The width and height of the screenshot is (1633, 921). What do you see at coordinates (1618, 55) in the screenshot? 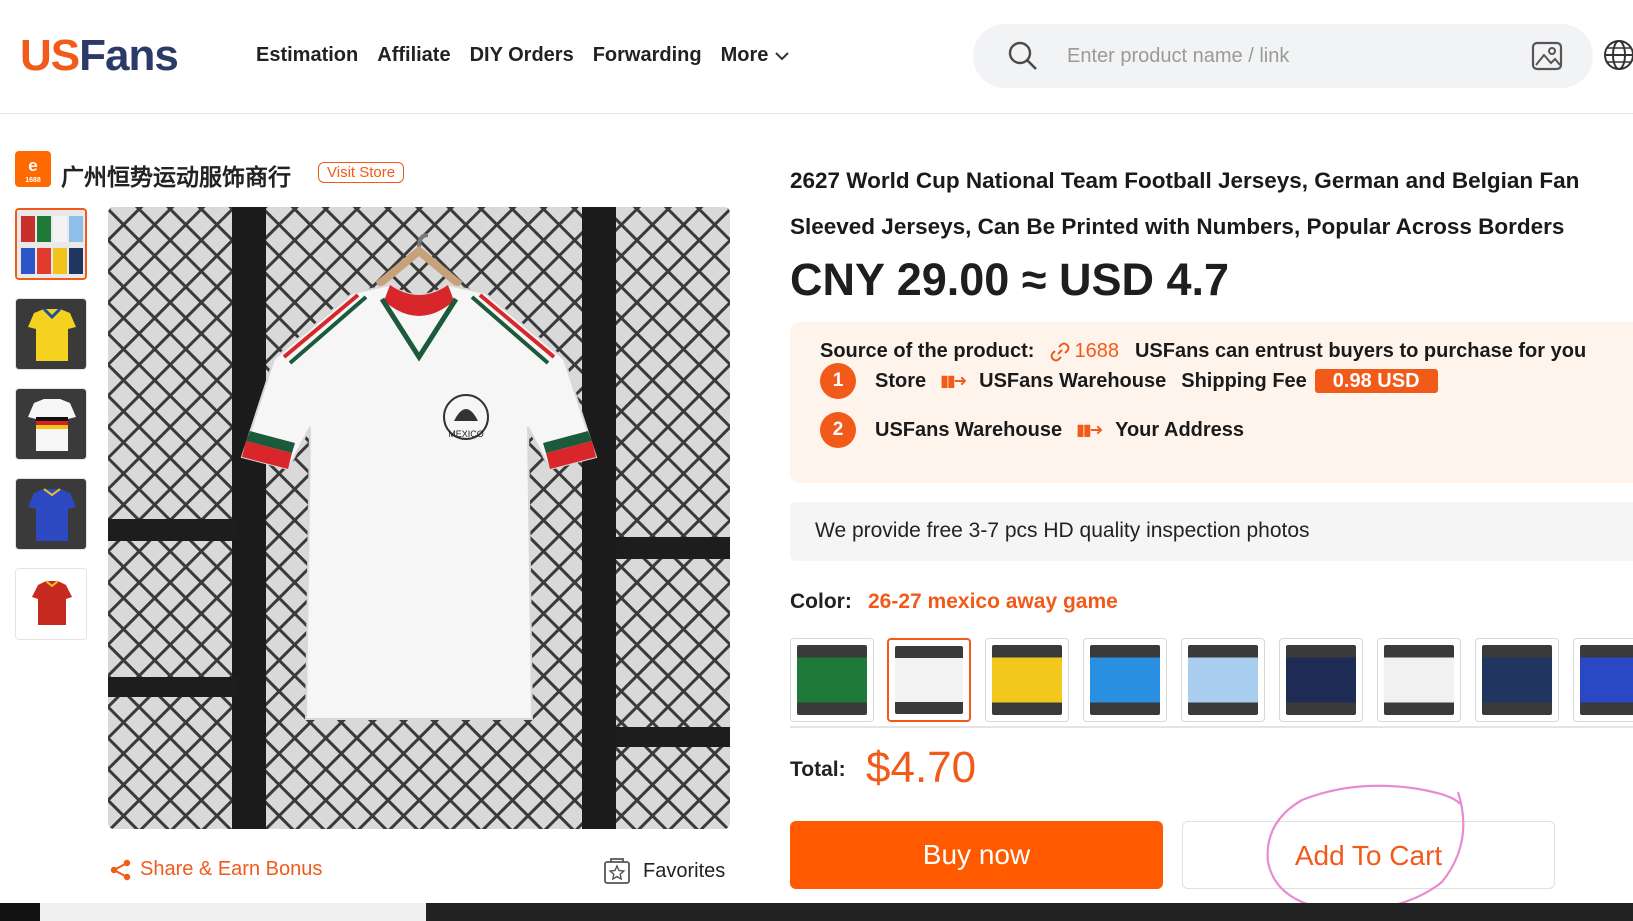
I see `globe-icon` at bounding box center [1618, 55].